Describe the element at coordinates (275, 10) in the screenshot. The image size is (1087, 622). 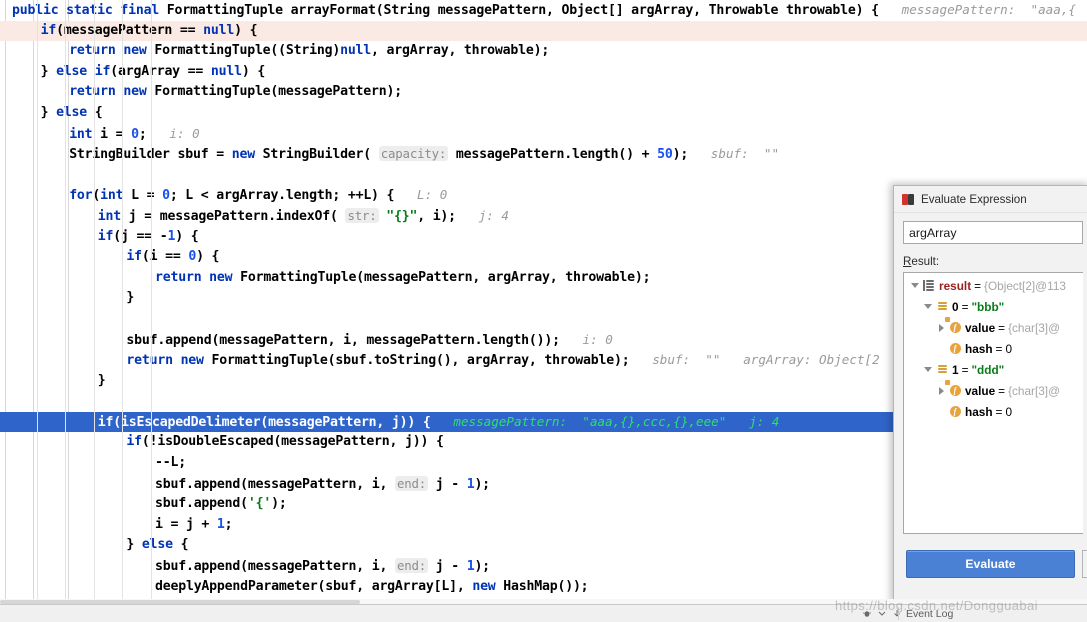
I see `code-token: FormattingTuple arrayFormat(` at that location.